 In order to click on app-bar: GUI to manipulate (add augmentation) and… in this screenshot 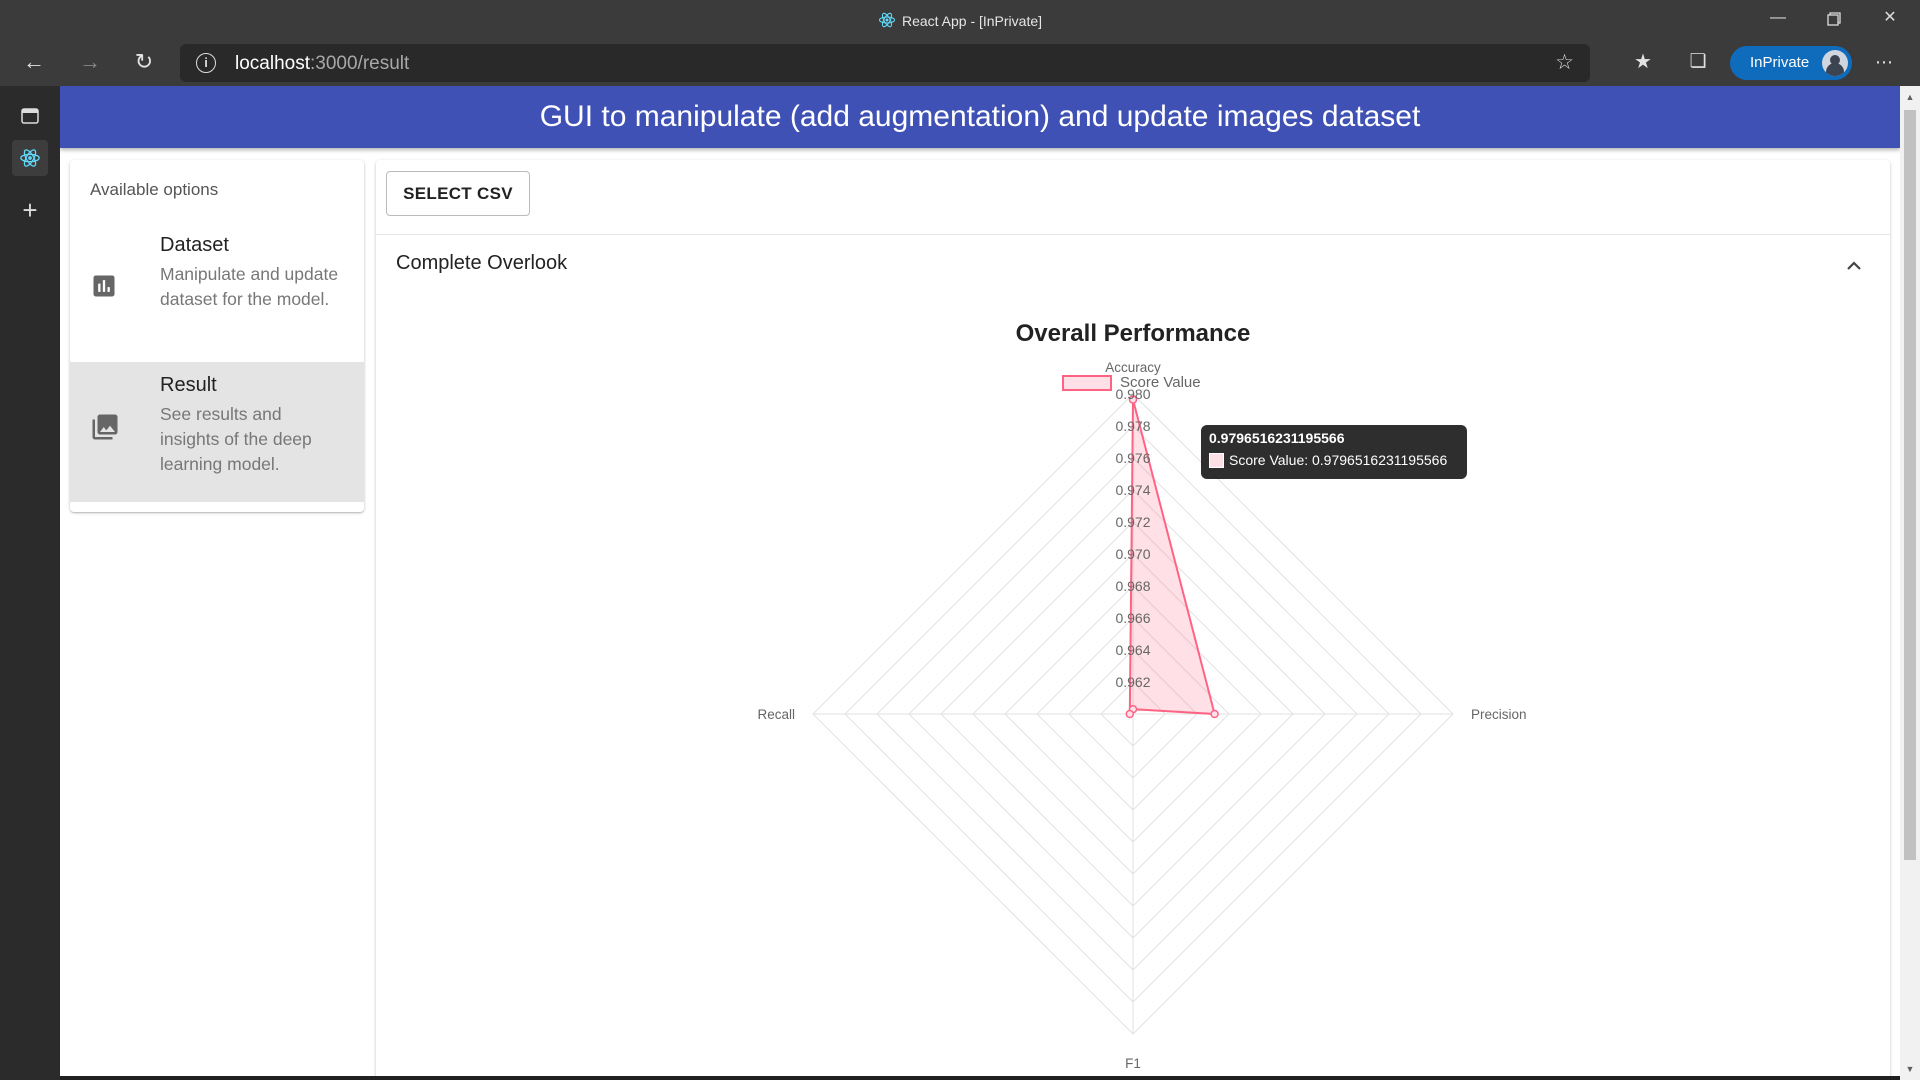, I will do `click(980, 117)`.